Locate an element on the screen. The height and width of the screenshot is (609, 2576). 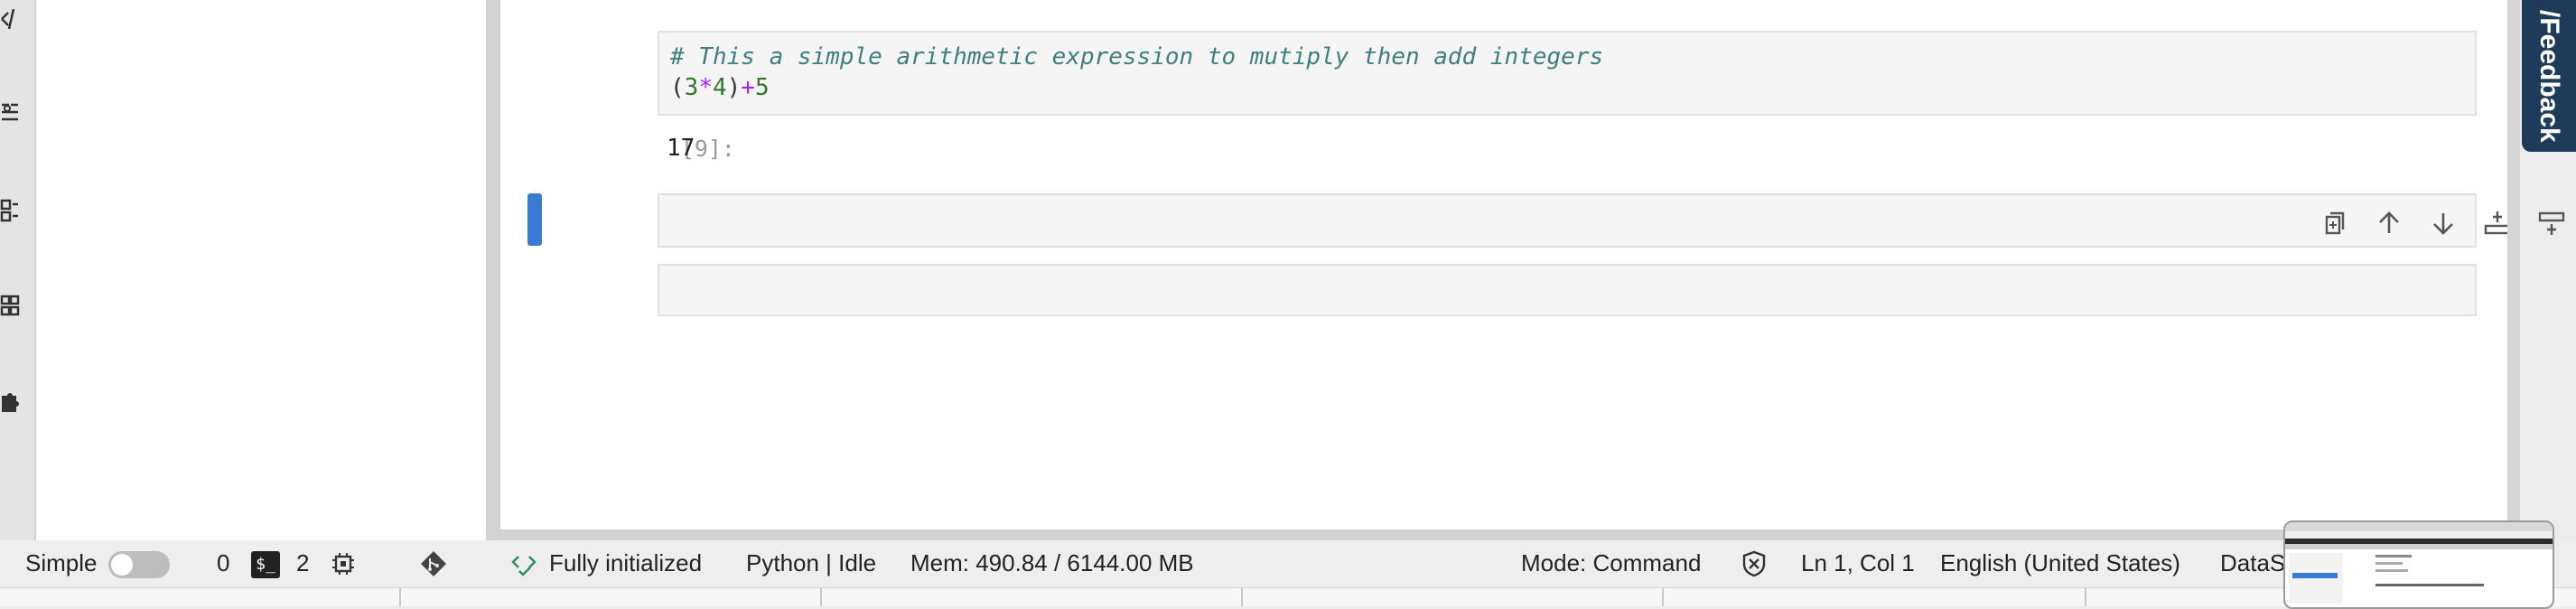
extension-grid-icon is located at coordinates (10, 306).